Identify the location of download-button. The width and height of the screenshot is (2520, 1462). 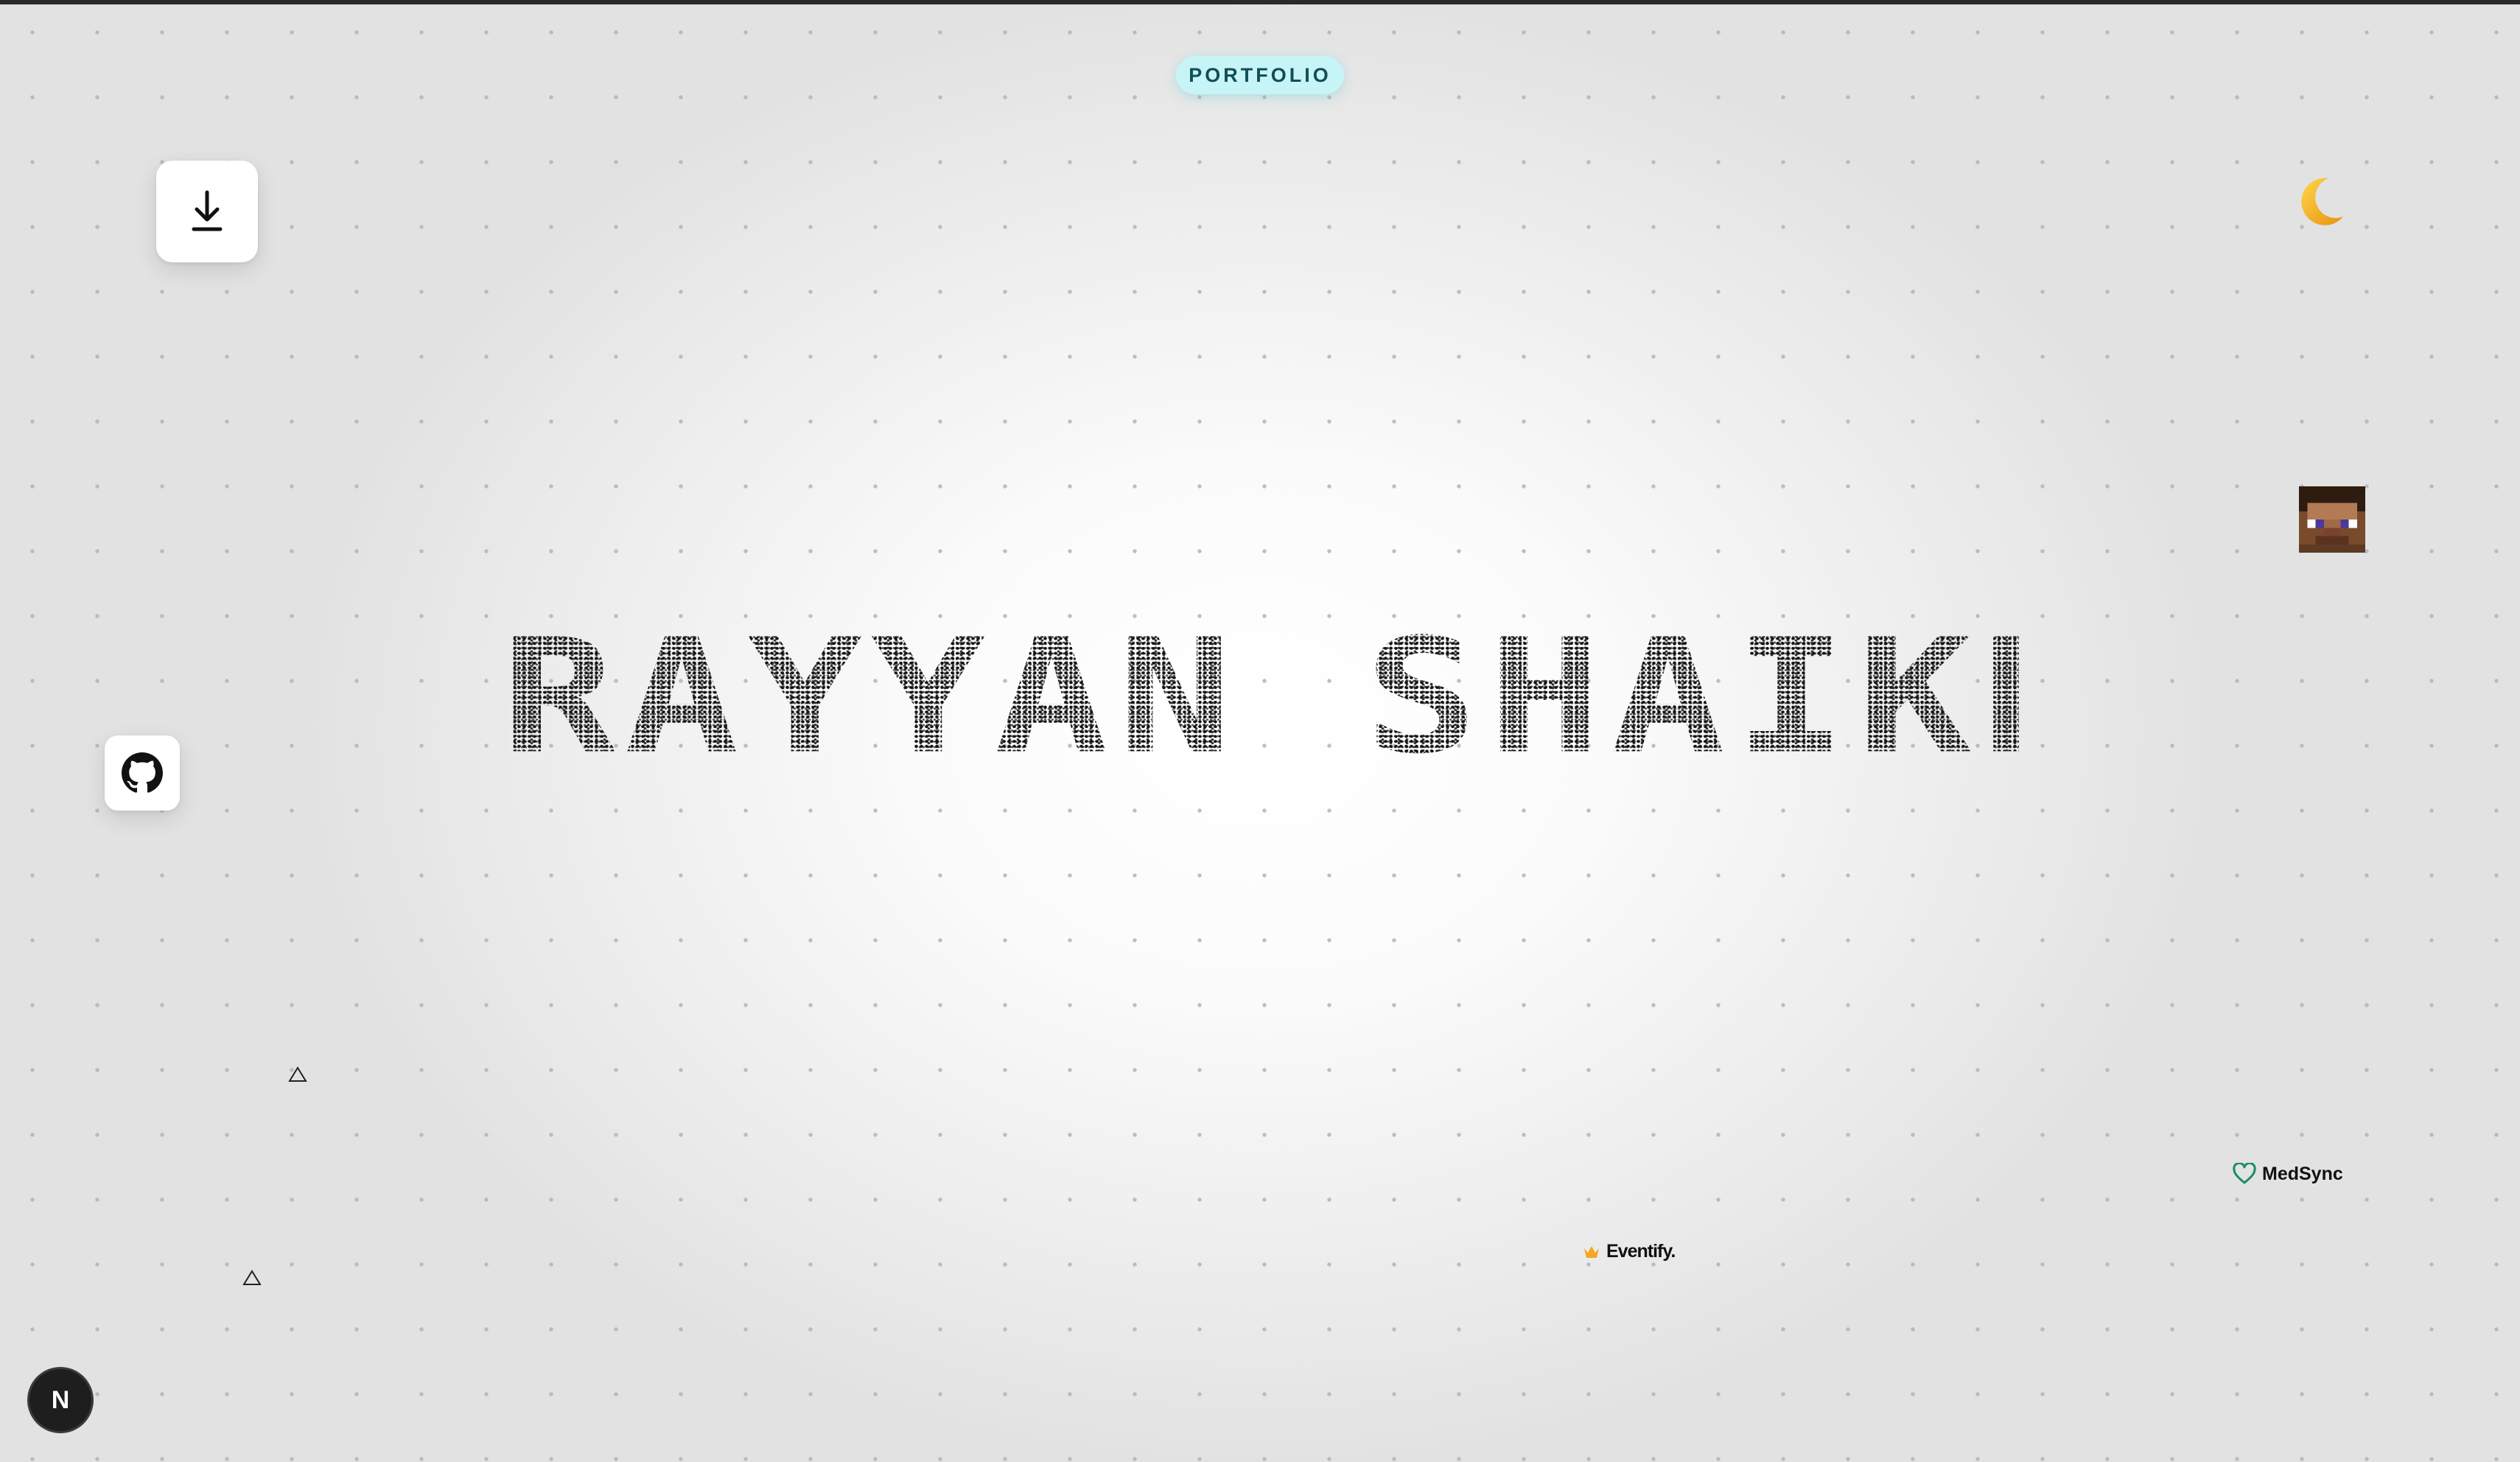
(207, 212).